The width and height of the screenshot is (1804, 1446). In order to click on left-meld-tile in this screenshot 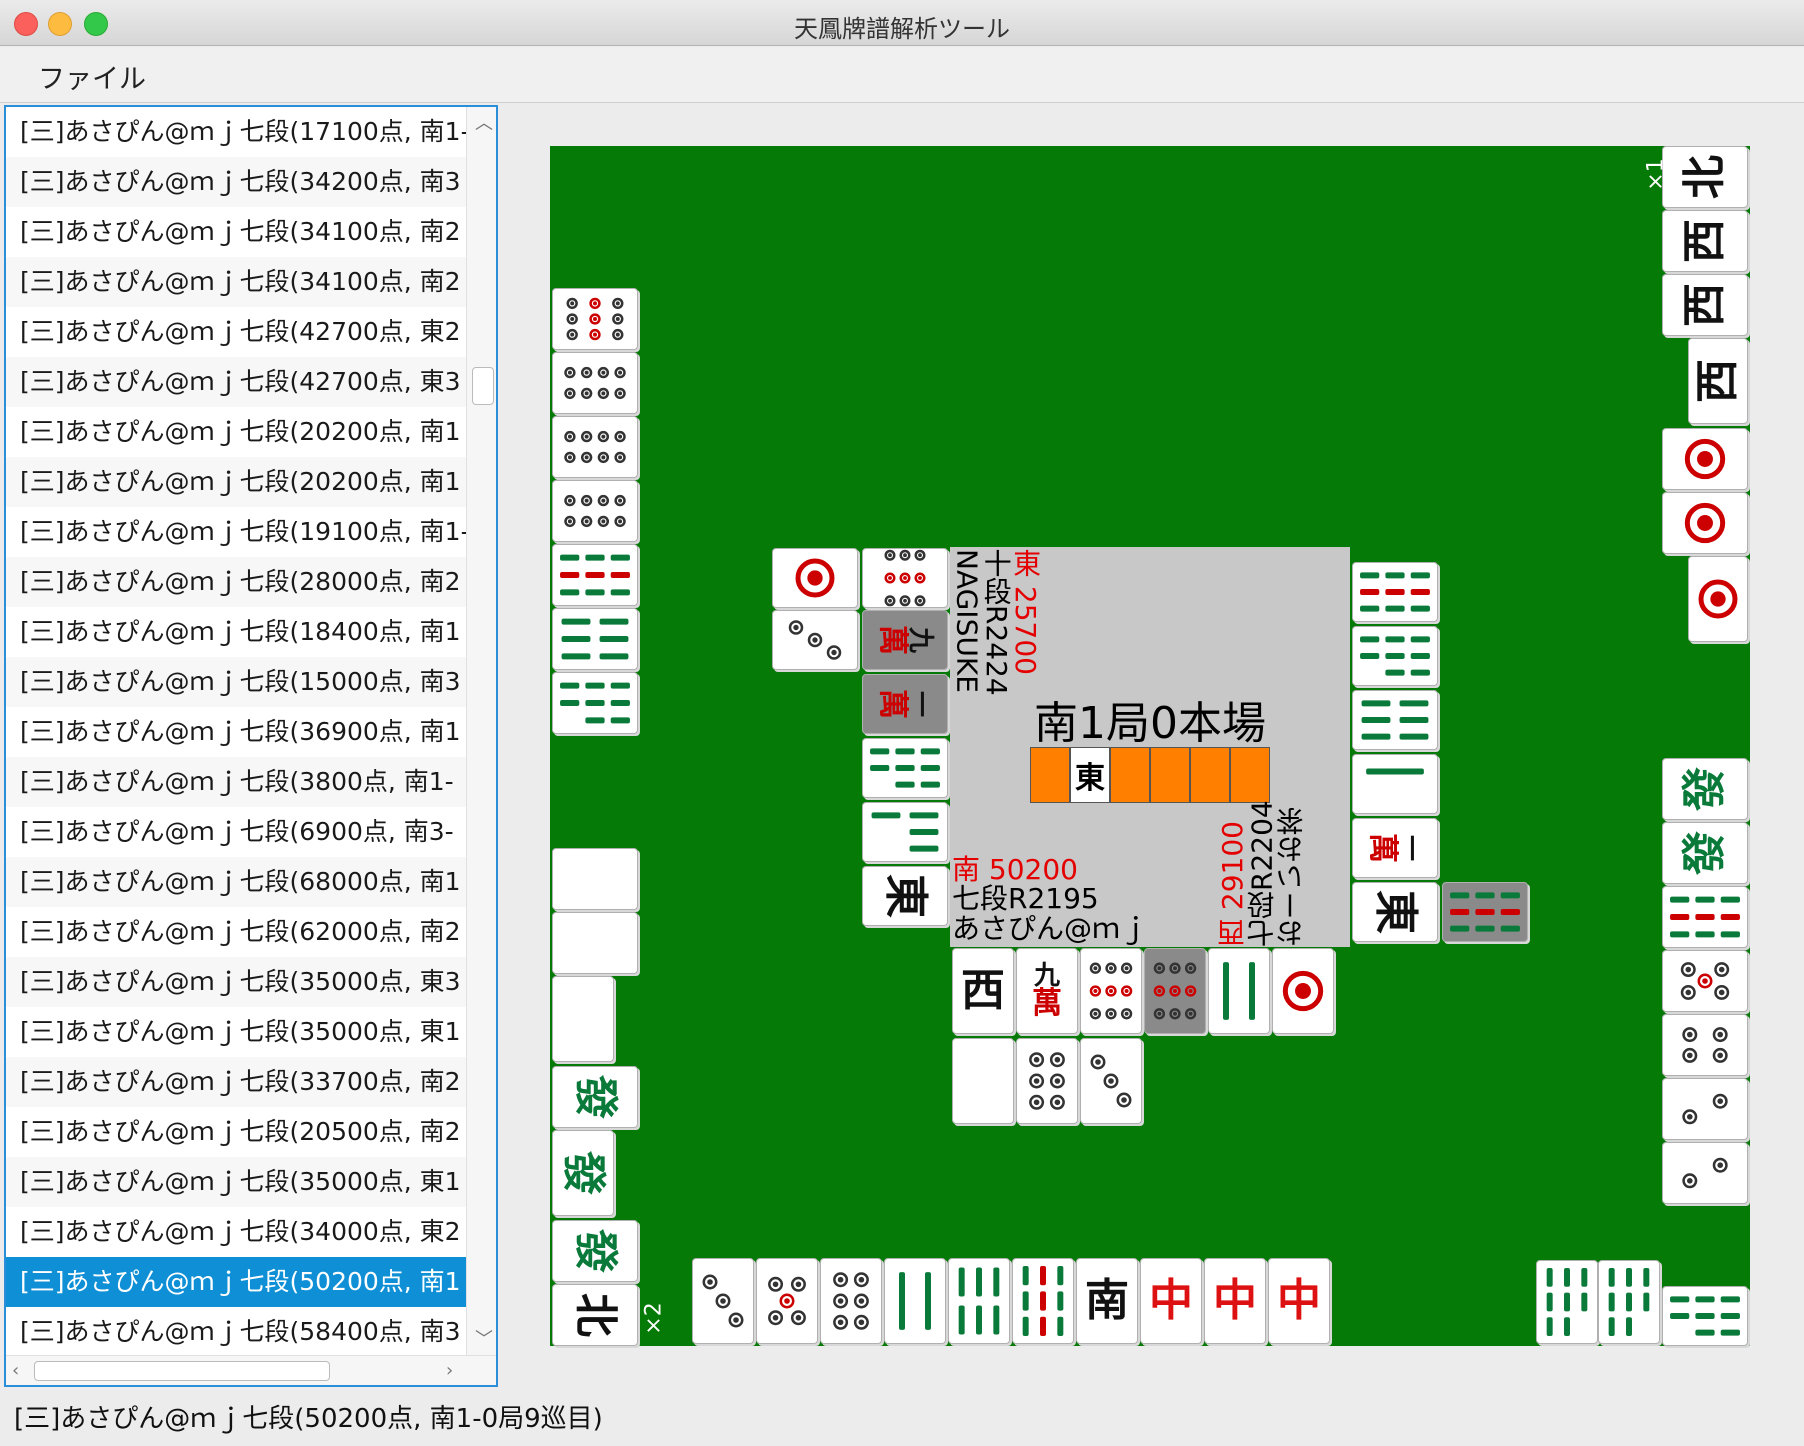, I will do `click(595, 943)`.